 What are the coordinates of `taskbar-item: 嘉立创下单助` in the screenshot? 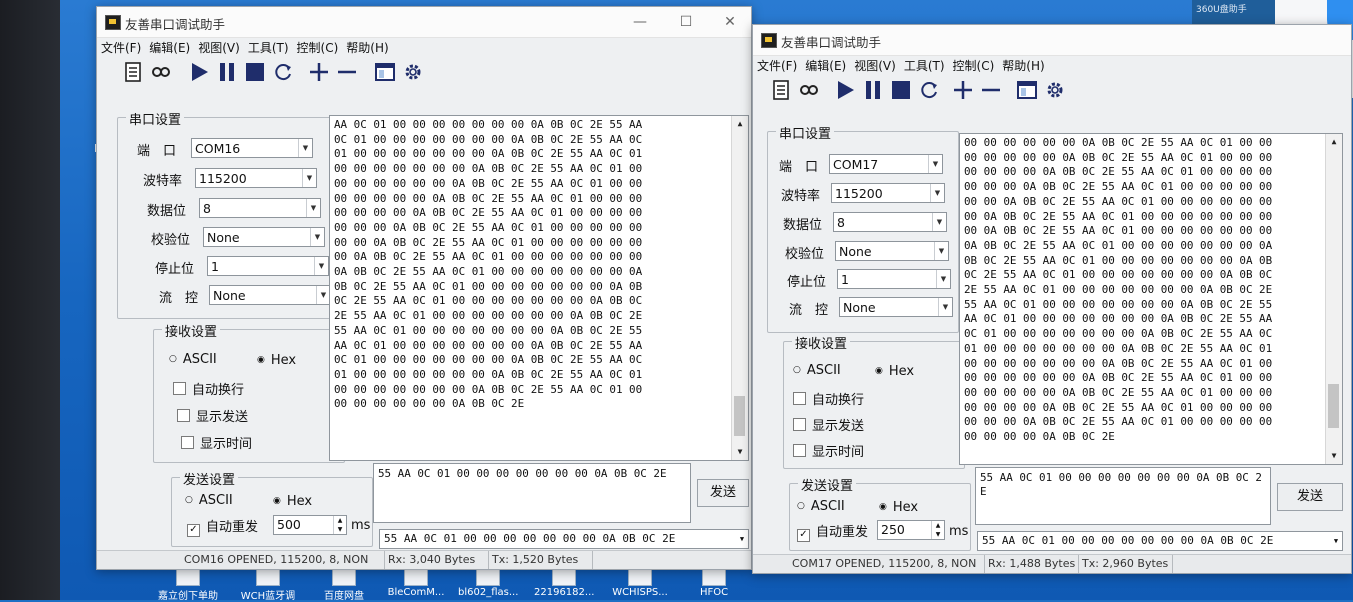 It's located at (188, 585).